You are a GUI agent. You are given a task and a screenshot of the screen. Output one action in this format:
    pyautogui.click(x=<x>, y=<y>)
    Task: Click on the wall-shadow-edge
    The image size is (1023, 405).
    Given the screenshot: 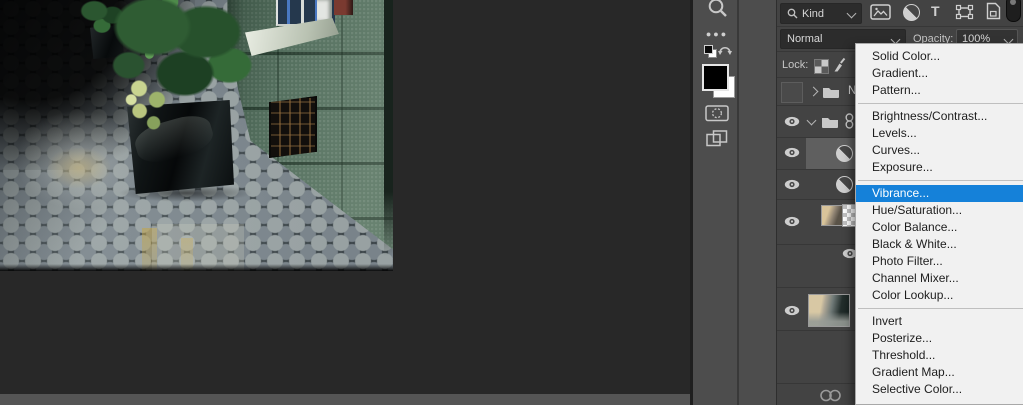 What is the action you would take?
    pyautogui.click(x=388, y=128)
    